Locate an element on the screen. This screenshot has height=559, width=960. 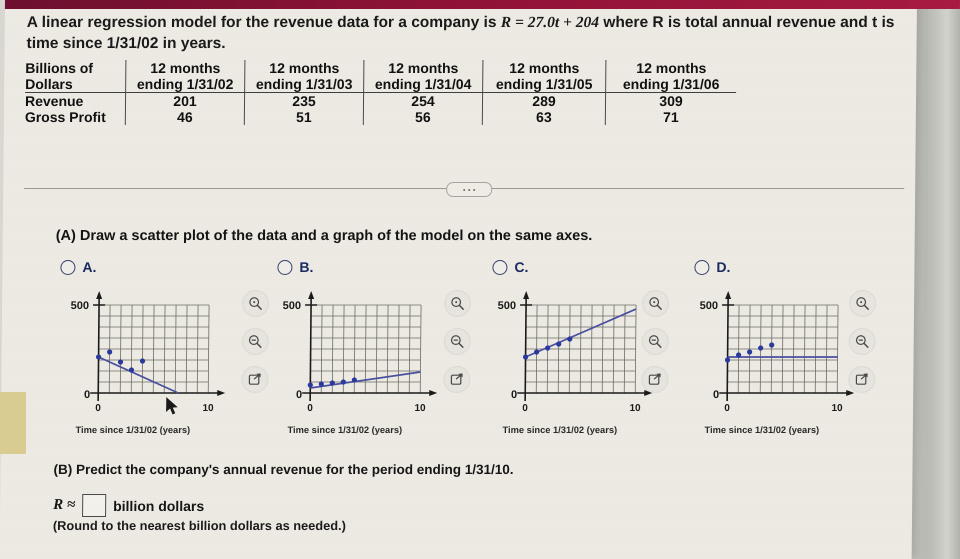
column-header-3: 12 months ending 1/31/04 is located at coordinates (423, 76).